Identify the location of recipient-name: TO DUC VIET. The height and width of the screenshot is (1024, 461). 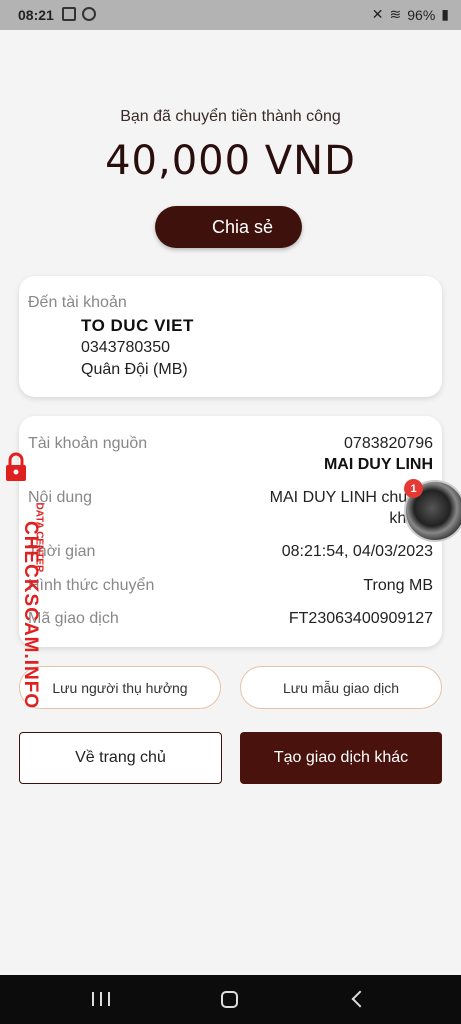
(137, 325).